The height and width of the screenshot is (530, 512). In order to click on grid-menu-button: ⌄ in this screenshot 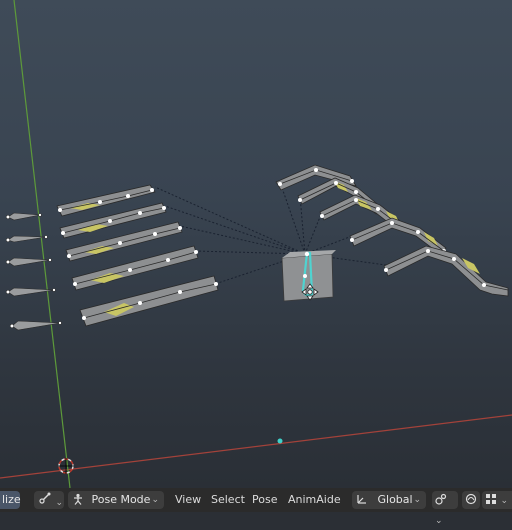, I will do `click(497, 500)`.